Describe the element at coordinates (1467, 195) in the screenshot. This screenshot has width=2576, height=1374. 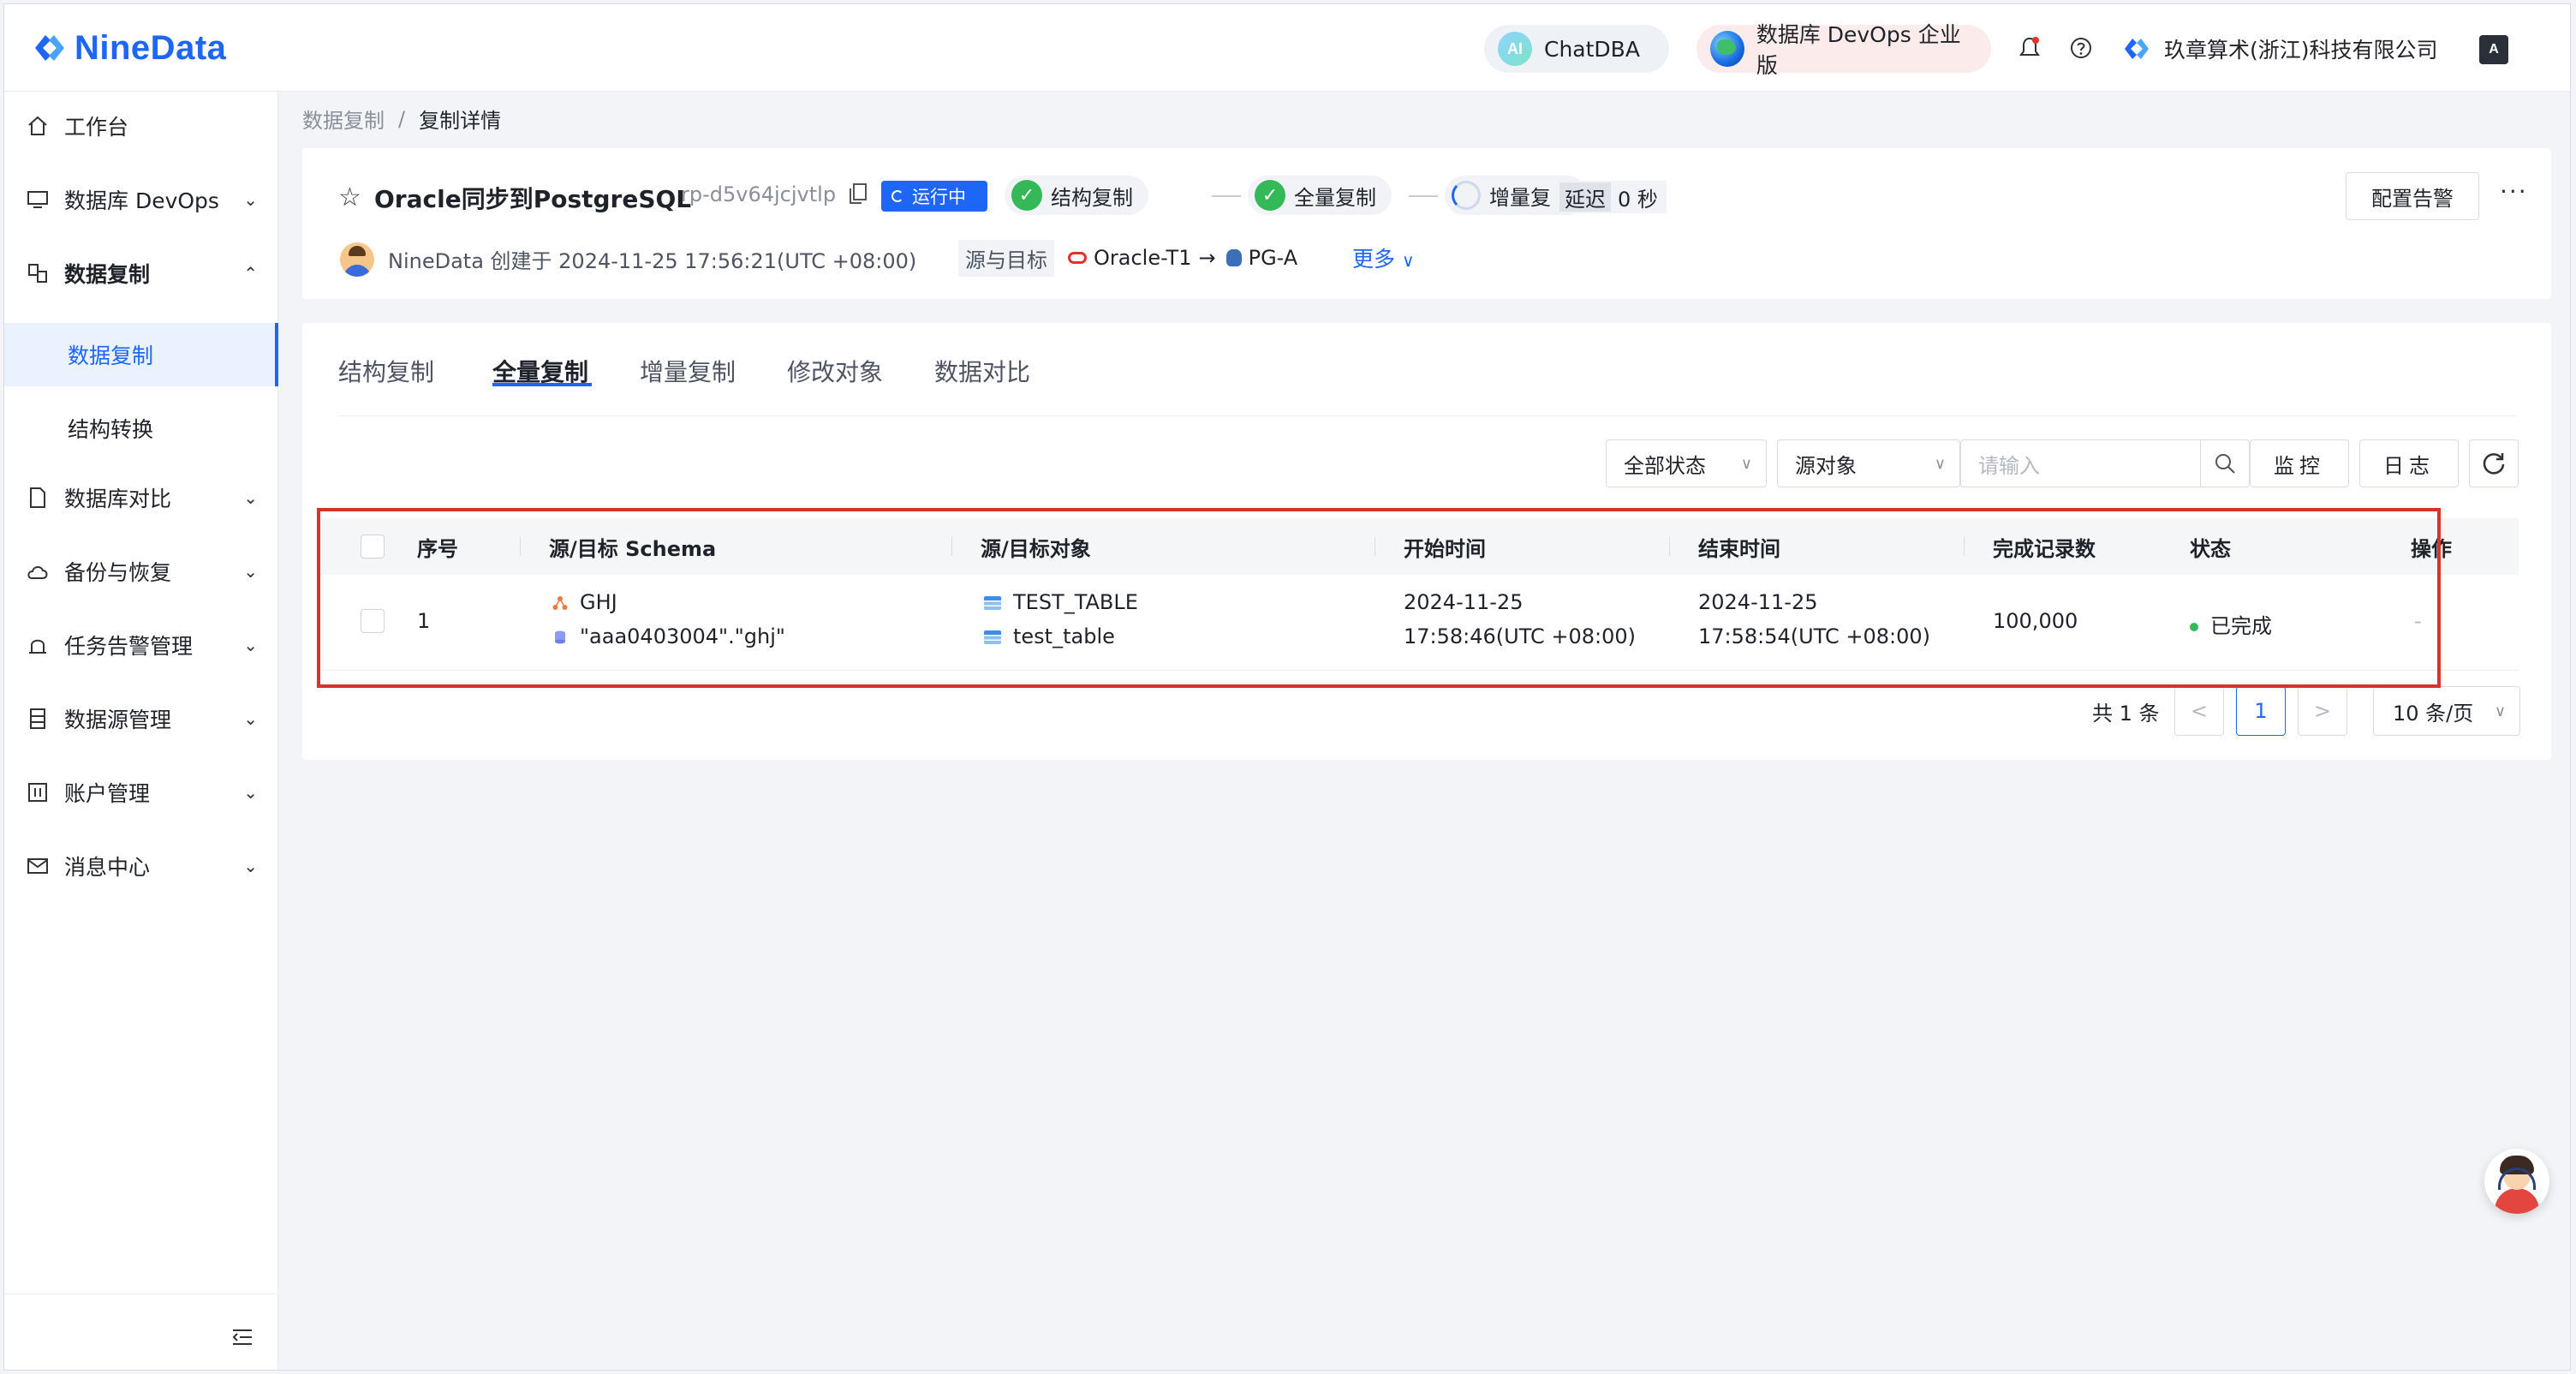
I see `progress-ring-icon` at that location.